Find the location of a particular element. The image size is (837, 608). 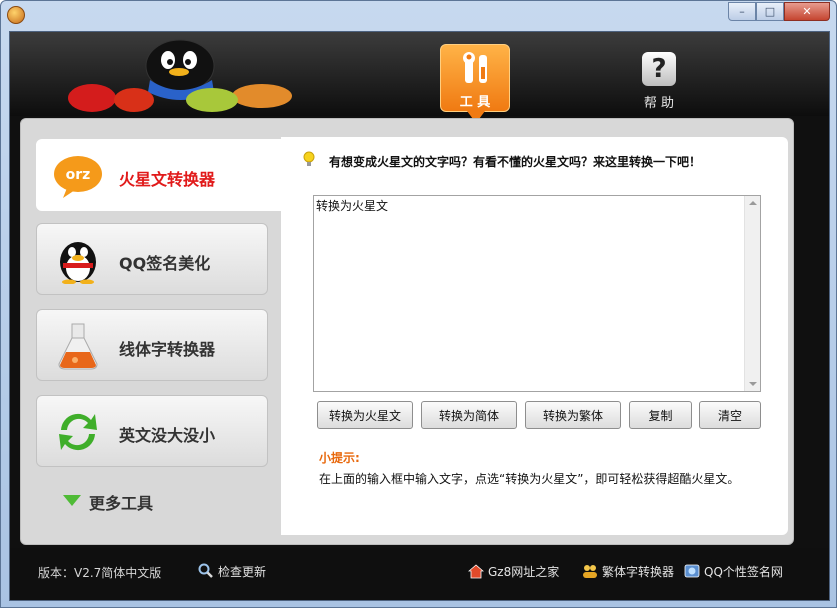

traditional-converter-label: 繁体字转换器 is located at coordinates (638, 572).